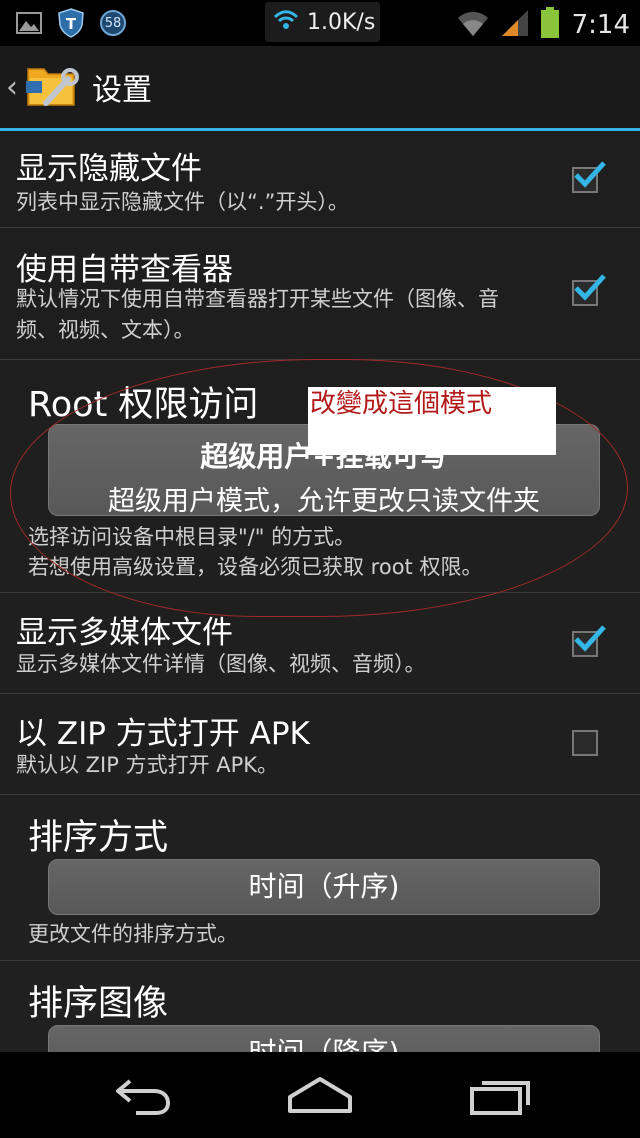  I want to click on action-bar: ‹ 设置, so click(320, 87).